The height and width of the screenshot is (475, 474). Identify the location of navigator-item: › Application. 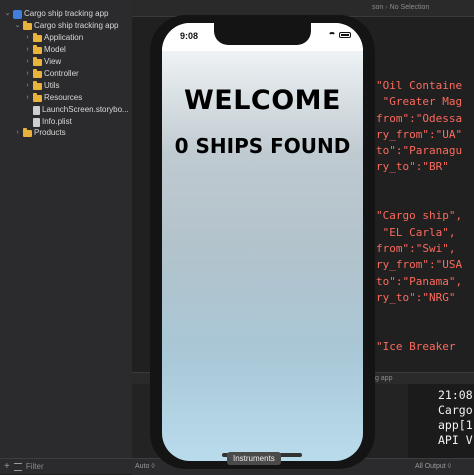
(53, 38).